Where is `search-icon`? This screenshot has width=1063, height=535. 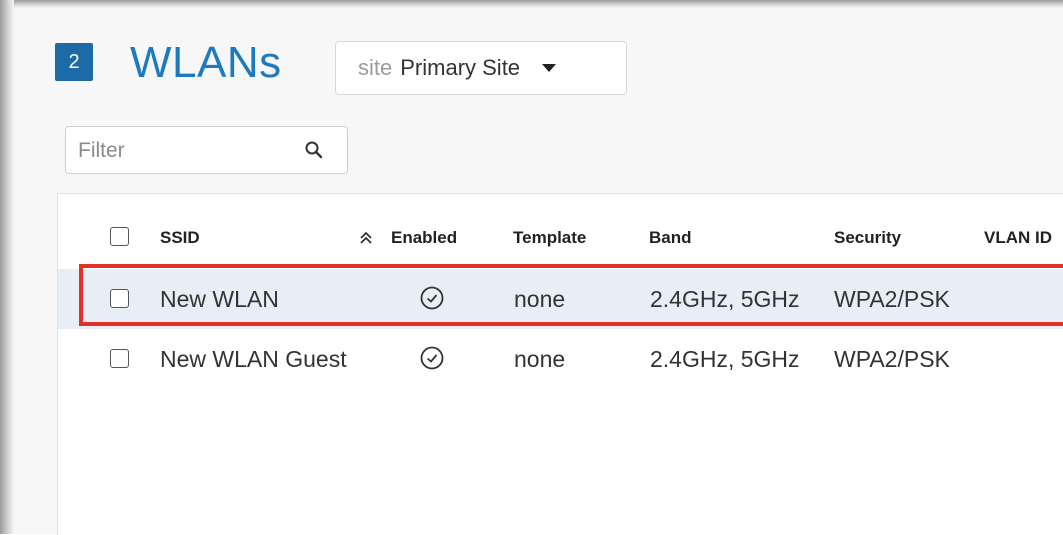
search-icon is located at coordinates (314, 150).